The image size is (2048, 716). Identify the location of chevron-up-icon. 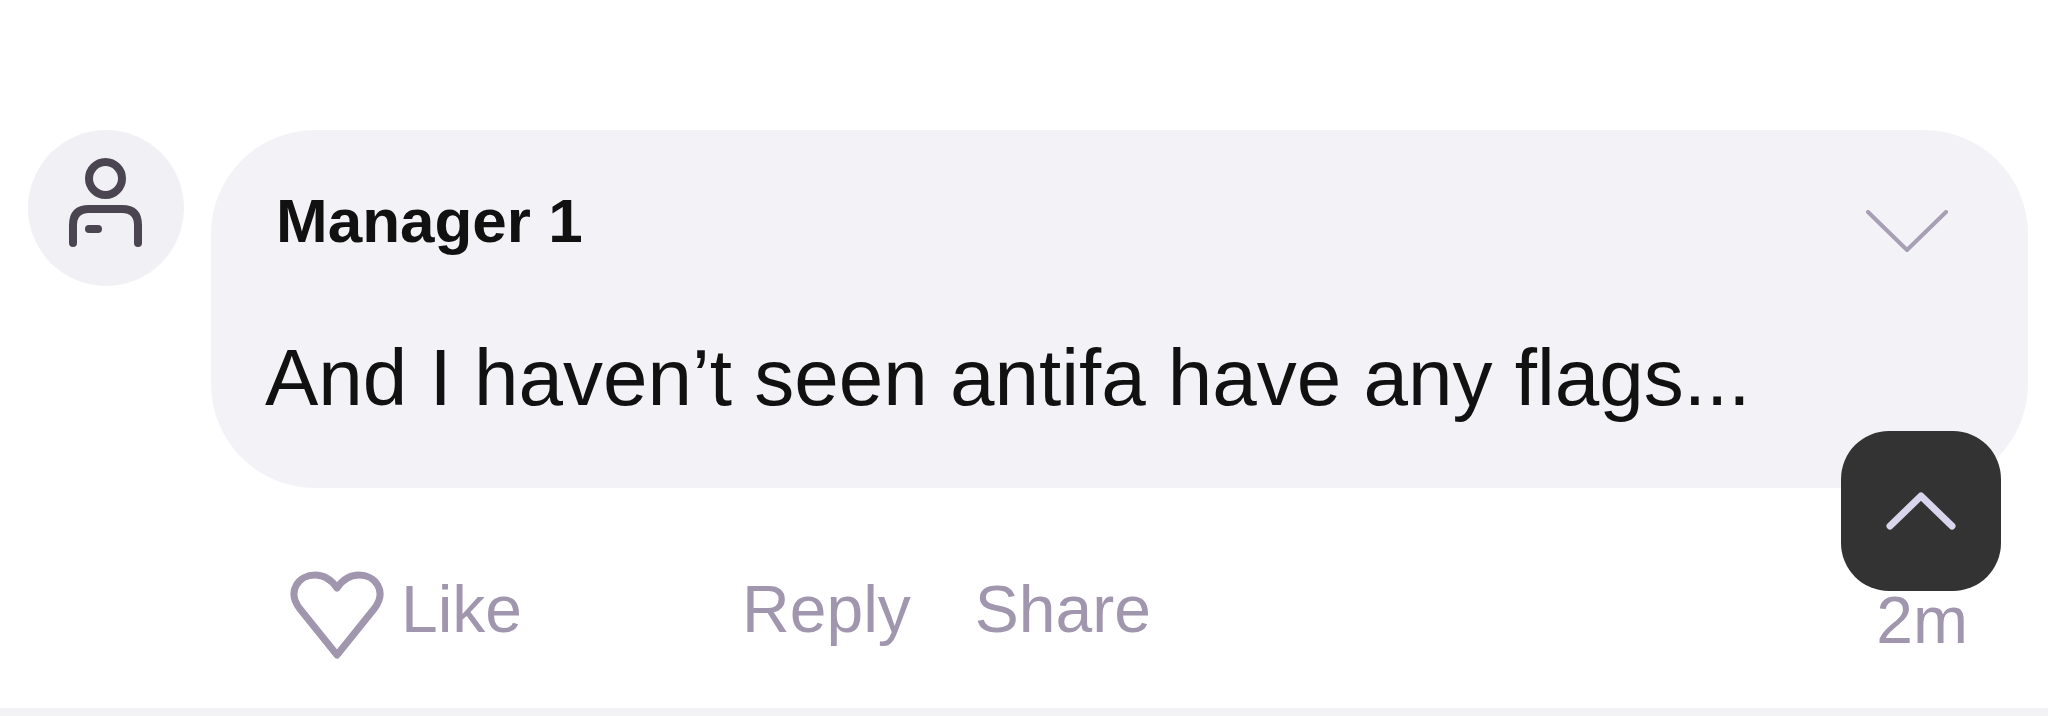
(1921, 511).